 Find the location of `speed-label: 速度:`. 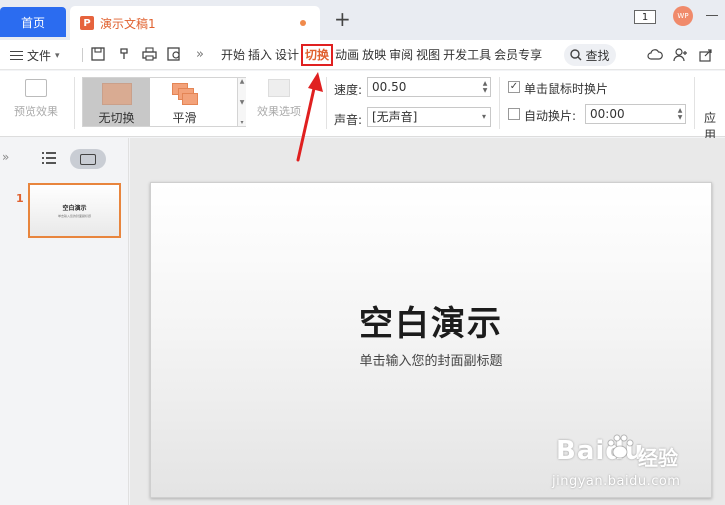

speed-label: 速度: is located at coordinates (348, 90).